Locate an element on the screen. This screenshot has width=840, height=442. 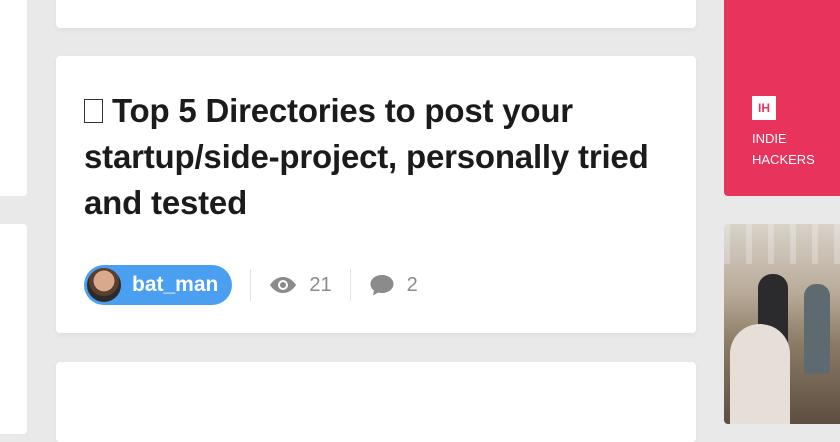
post-meta: bat_man 21 2 is located at coordinates (251, 285).